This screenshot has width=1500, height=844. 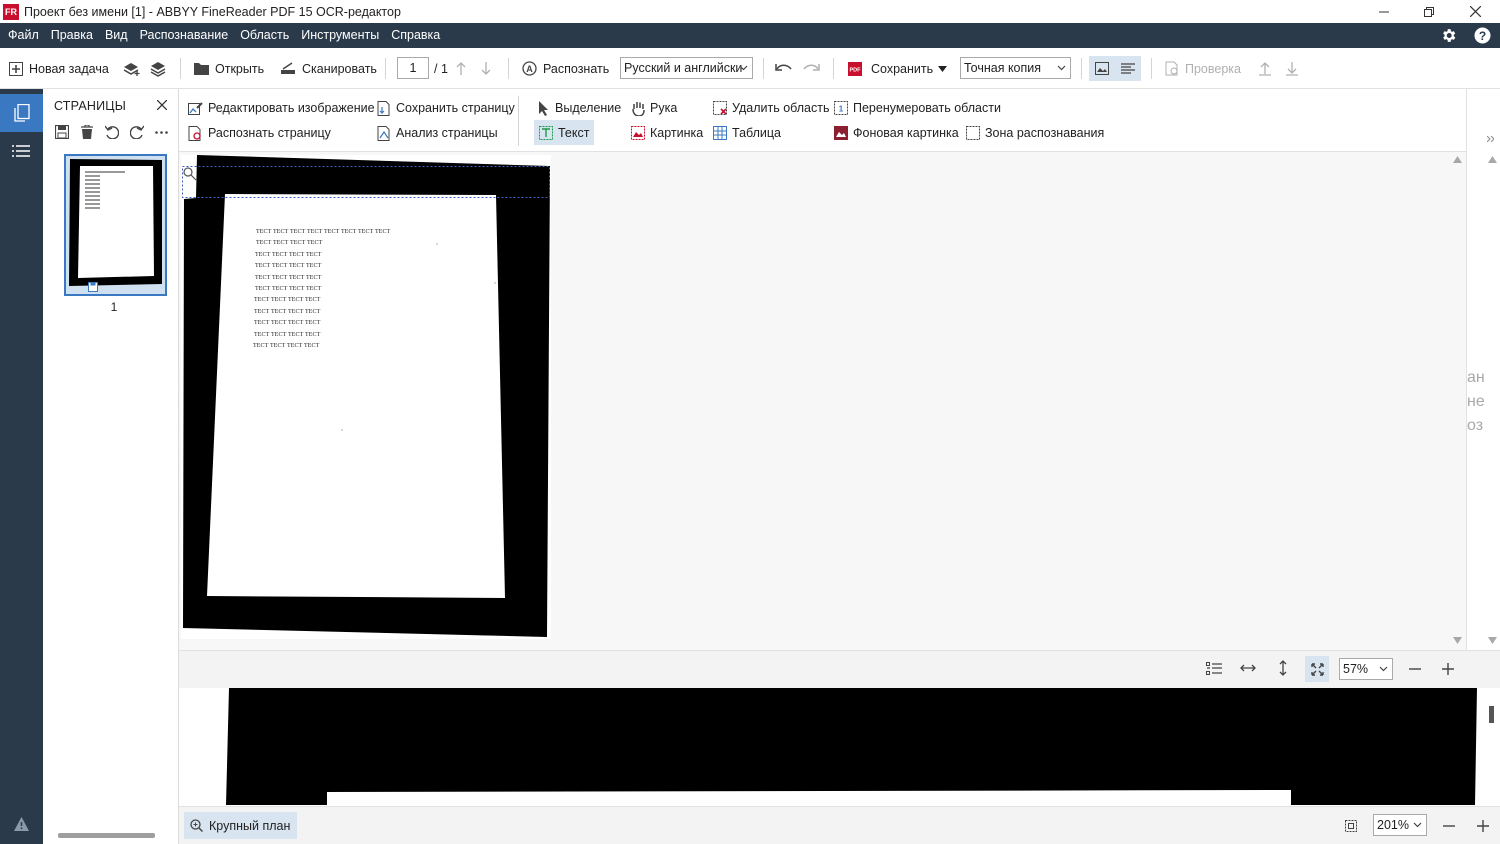 What do you see at coordinates (1292, 68) in the screenshot?
I see `next-error-button` at bounding box center [1292, 68].